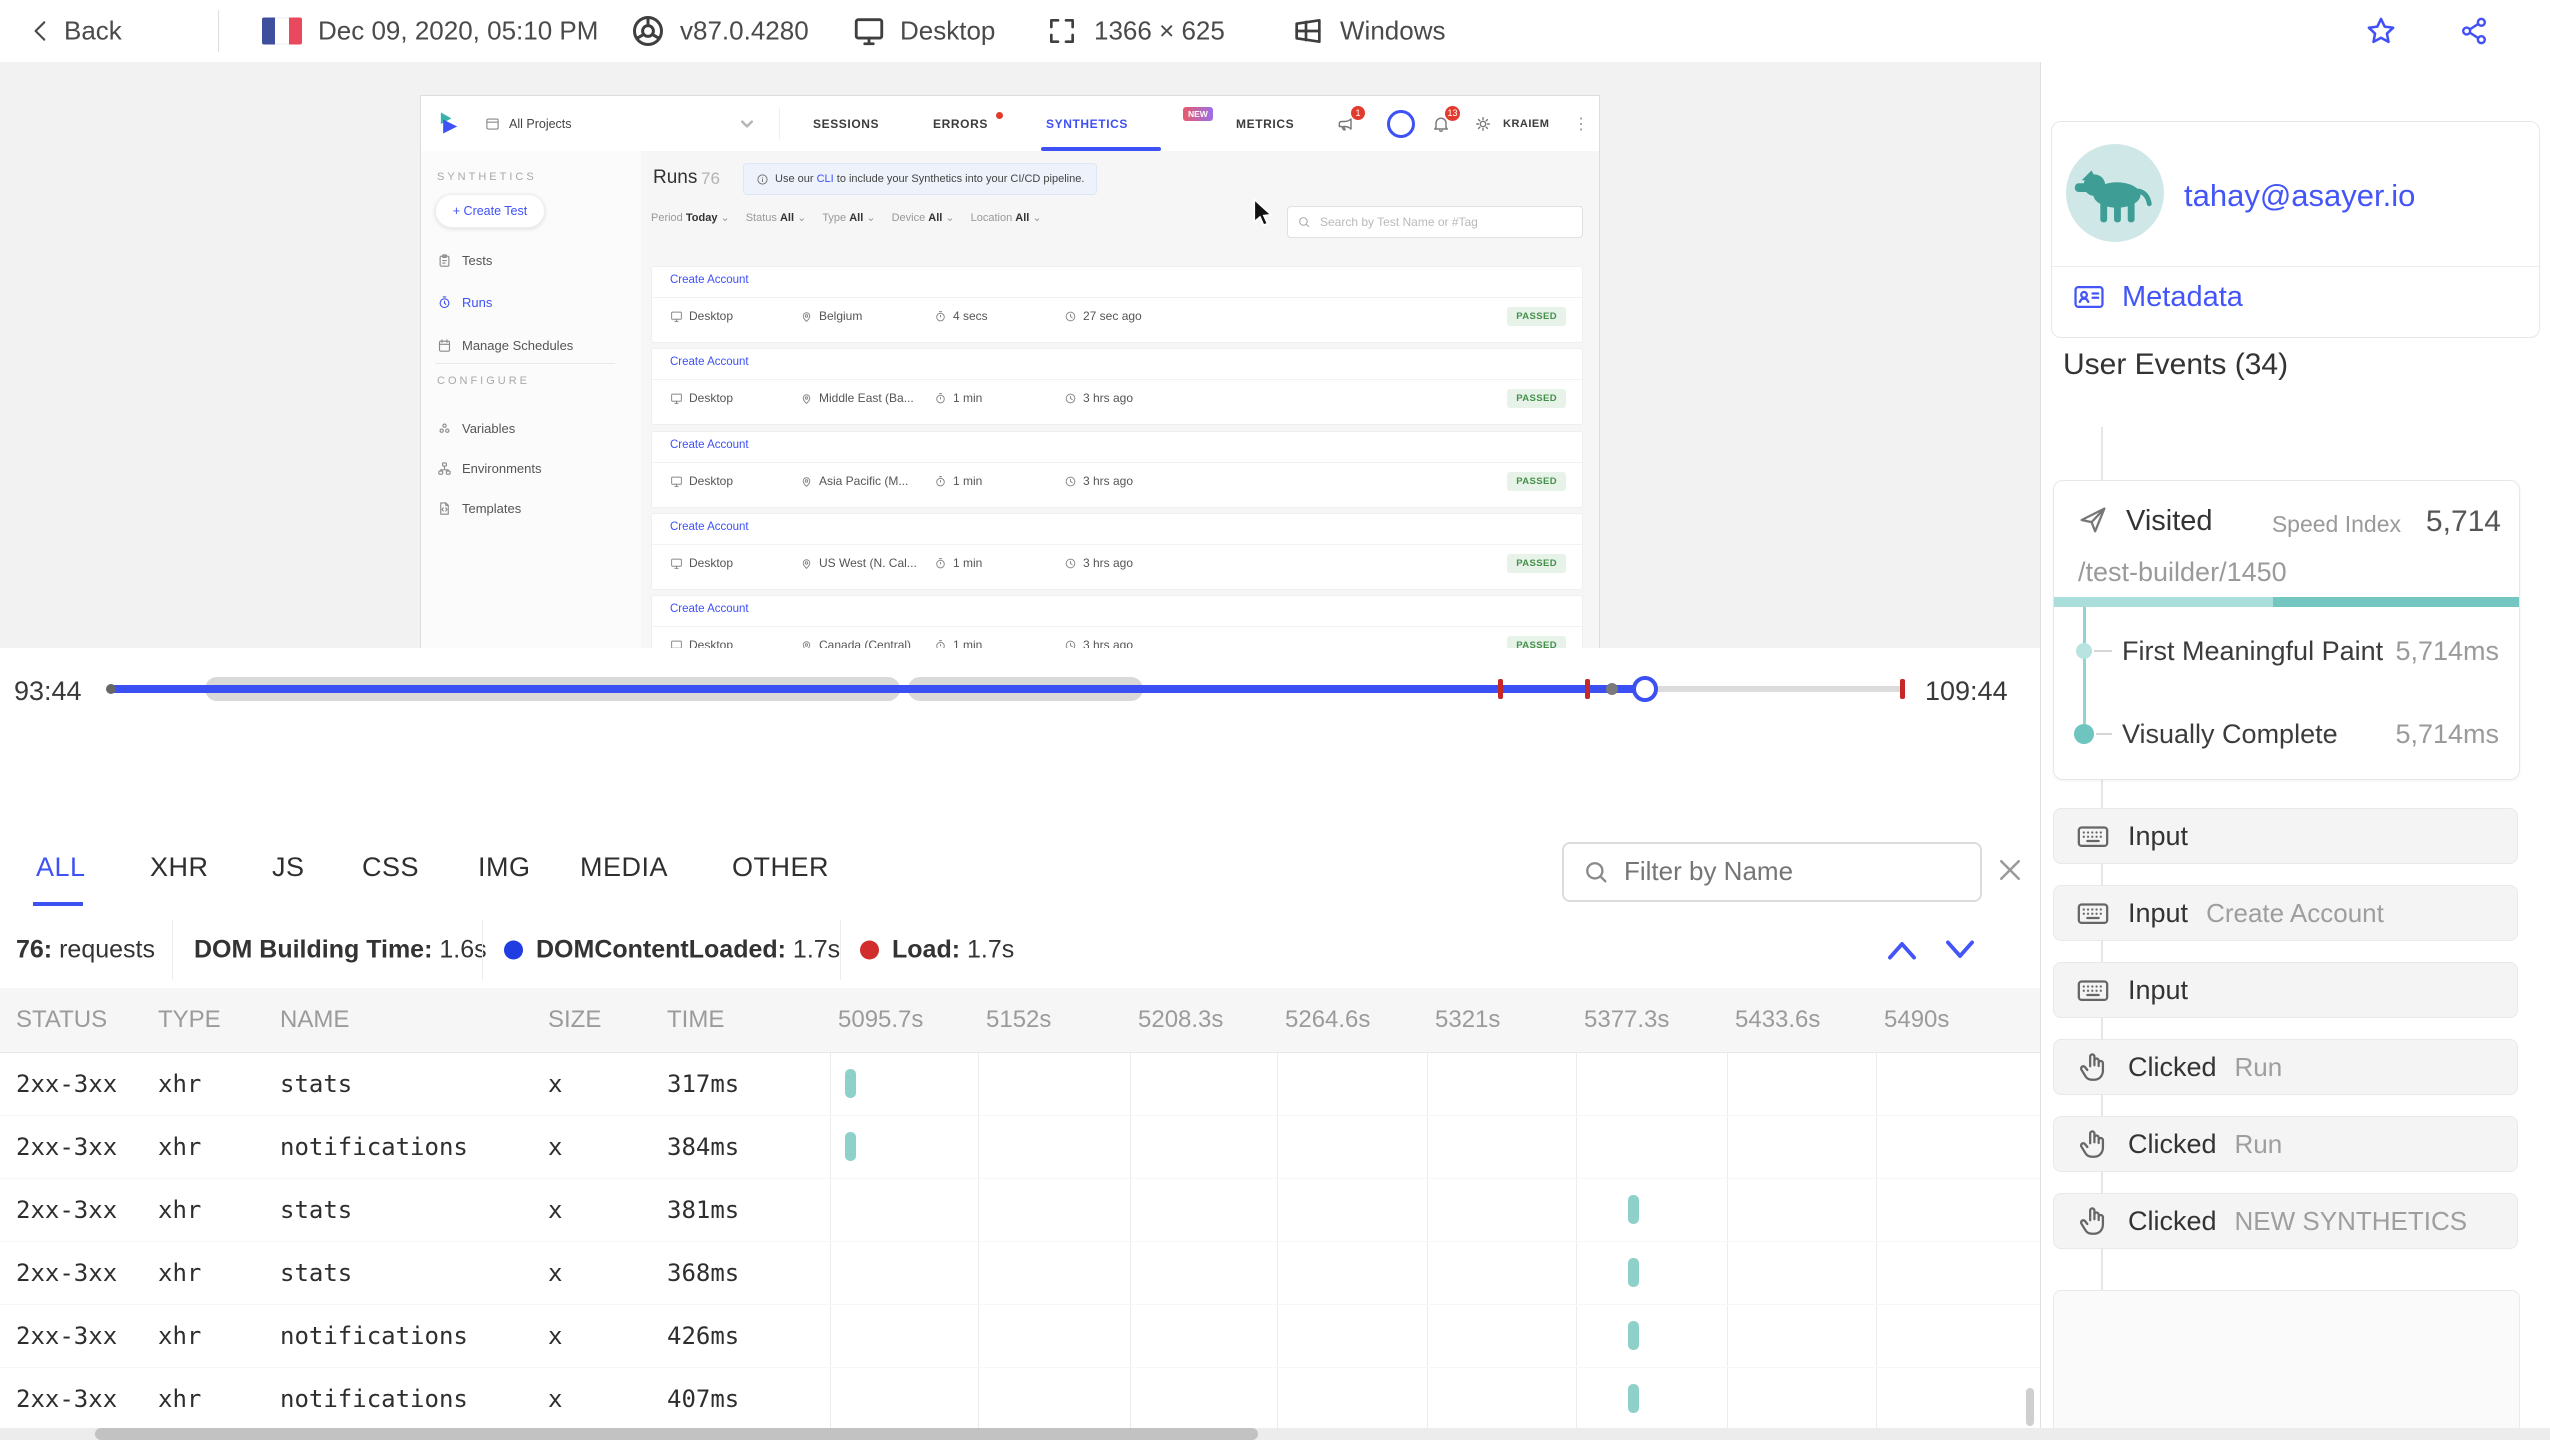 The height and width of the screenshot is (1440, 2550). Describe the element at coordinates (444, 260) in the screenshot. I see `clipboard-icon` at that location.